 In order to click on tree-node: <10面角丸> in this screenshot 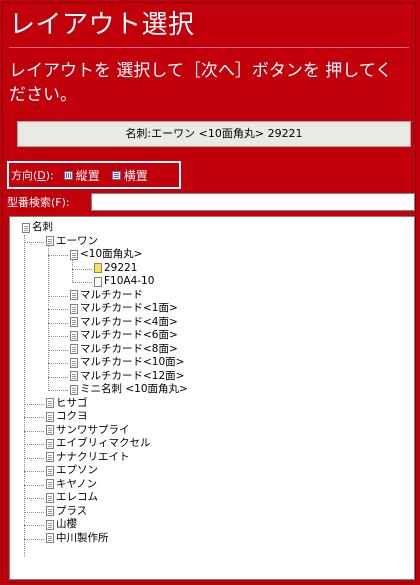, I will do `click(106, 254)`.